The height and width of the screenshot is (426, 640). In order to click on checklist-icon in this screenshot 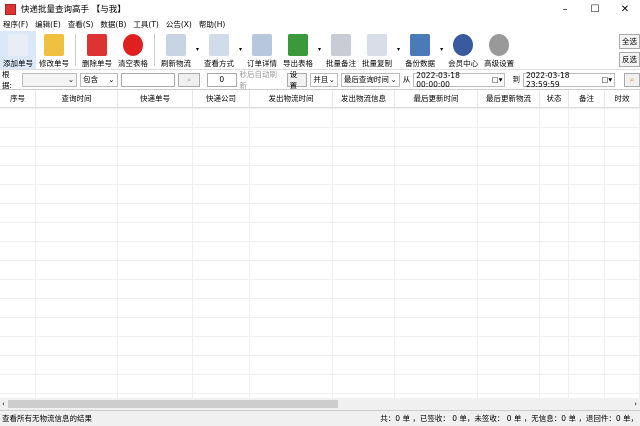, I will do `click(219, 44)`.